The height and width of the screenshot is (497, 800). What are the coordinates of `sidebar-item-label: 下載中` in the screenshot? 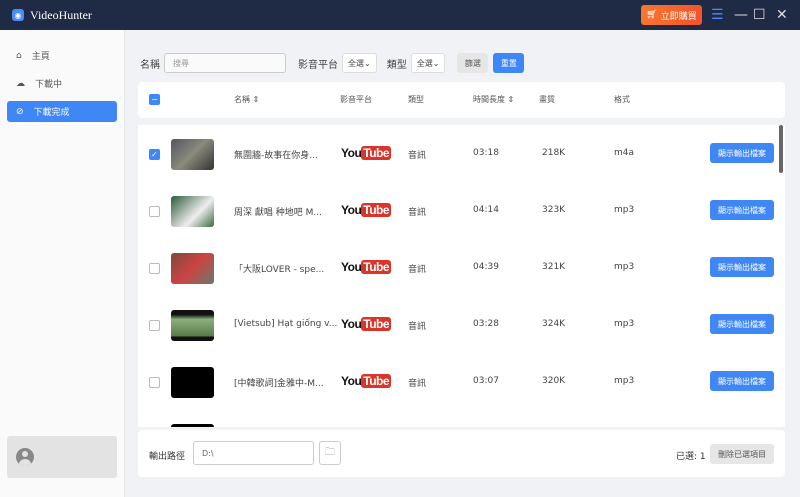 It's located at (49, 85).